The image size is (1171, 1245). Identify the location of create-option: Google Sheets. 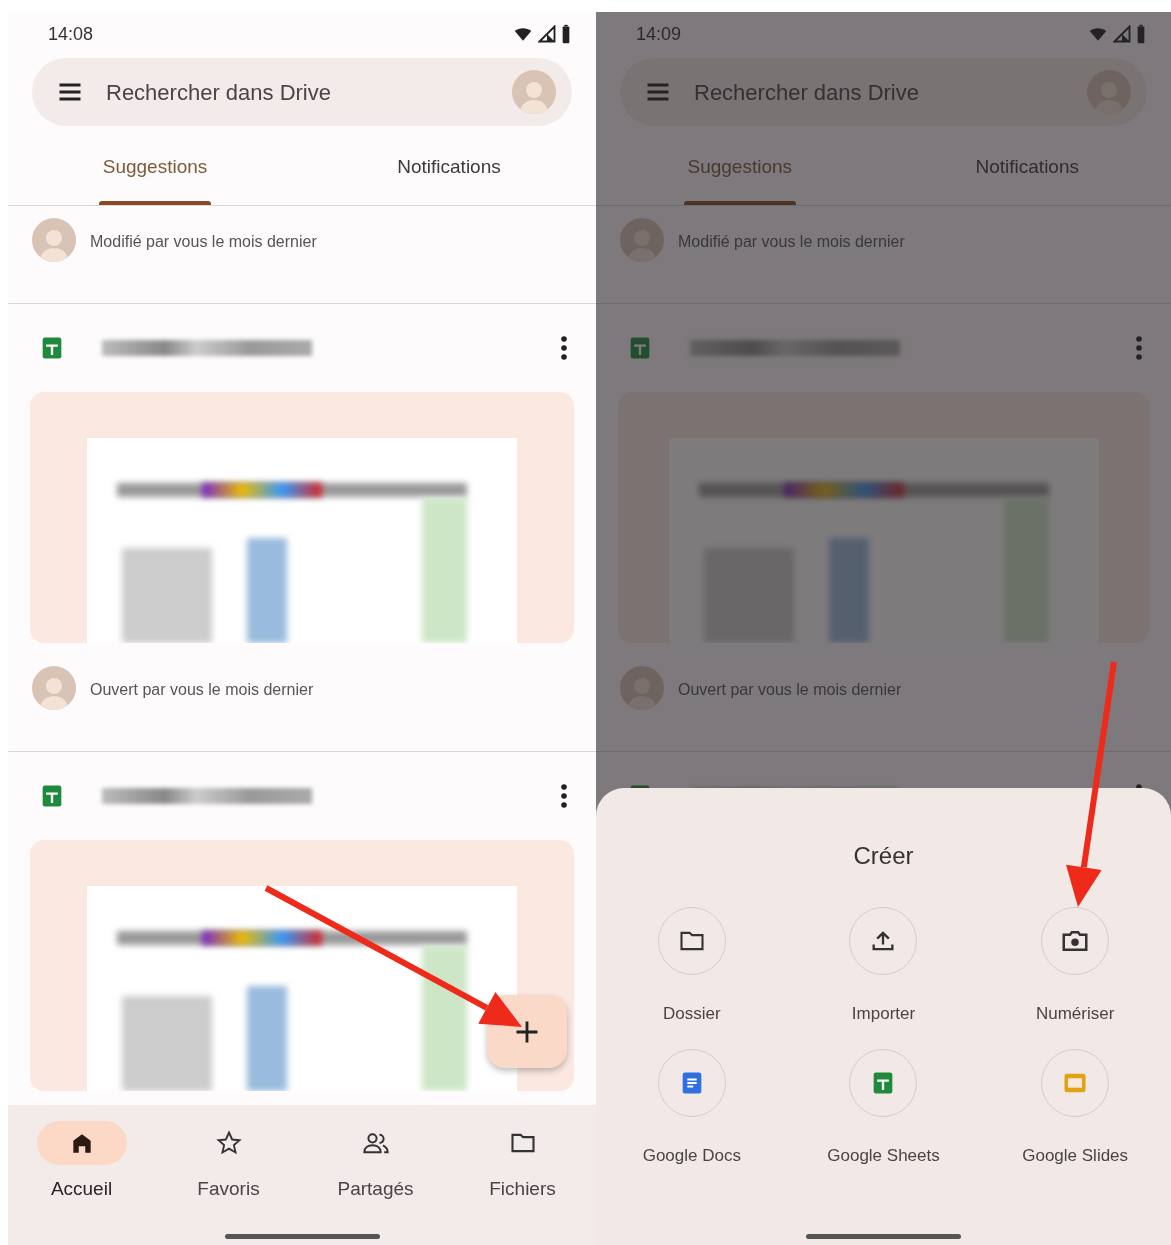
(883, 1108).